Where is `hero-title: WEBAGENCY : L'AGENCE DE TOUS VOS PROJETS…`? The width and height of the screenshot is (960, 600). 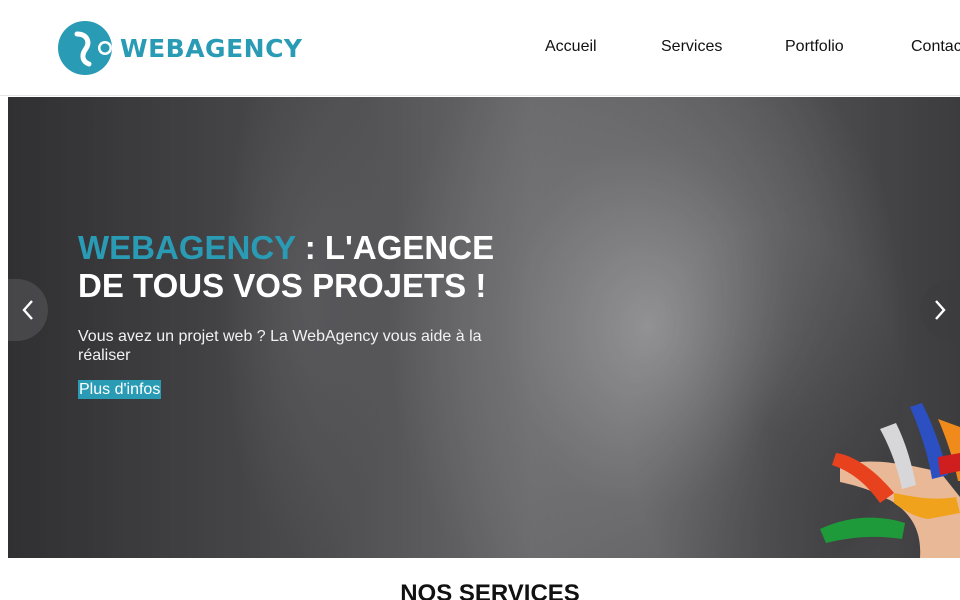
hero-title: WEBAGENCY : L'AGENCE DE TOUS VOS PROJETS… is located at coordinates (293, 267).